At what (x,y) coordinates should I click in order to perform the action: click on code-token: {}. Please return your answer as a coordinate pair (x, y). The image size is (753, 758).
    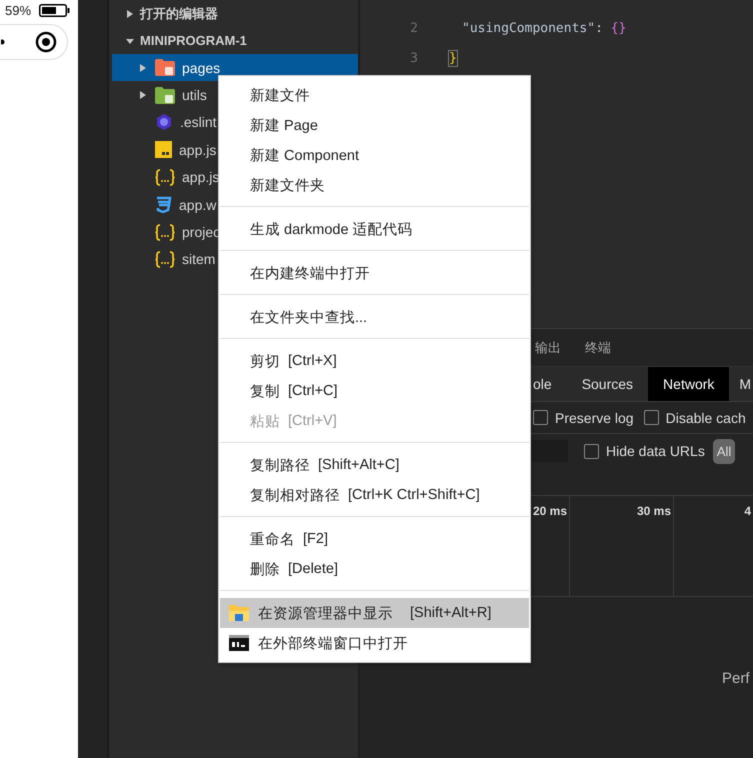
    Looking at the image, I should click on (618, 28).